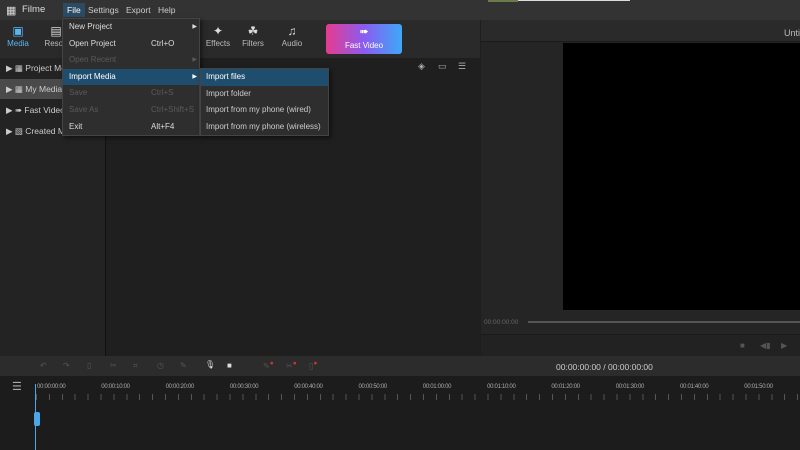 The image size is (800, 450). Describe the element at coordinates (373, 387) in the screenshot. I see `timeline-tick-label: 00:00:50:00` at that location.